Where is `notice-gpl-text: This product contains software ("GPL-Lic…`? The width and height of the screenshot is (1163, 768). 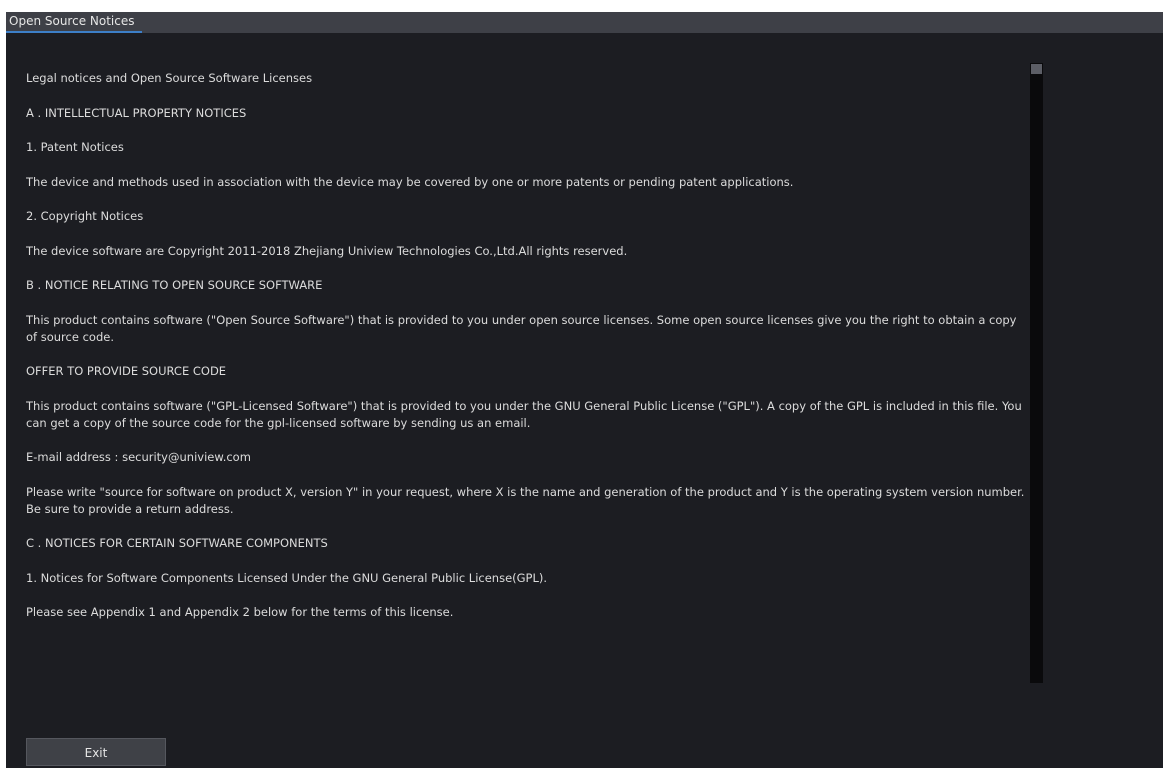 notice-gpl-text: This product contains software ("GPL-Lic… is located at coordinates (526, 414).